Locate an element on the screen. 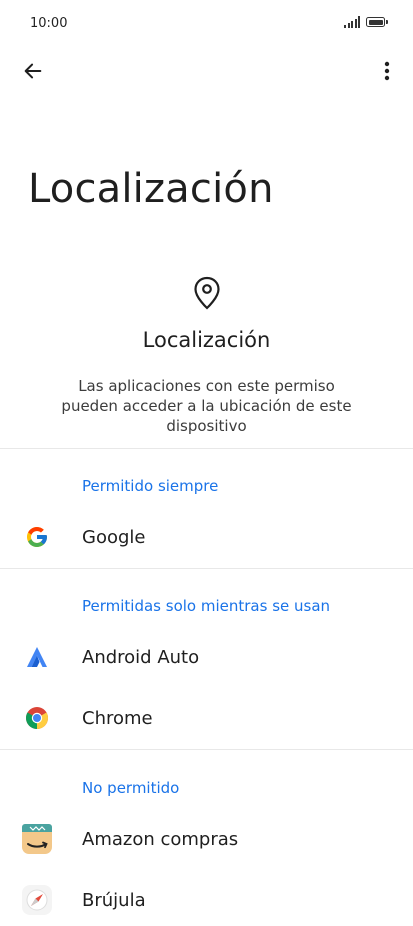 Image resolution: width=413 pixels, height=926 pixels. chrome-icon is located at coordinates (37, 718).